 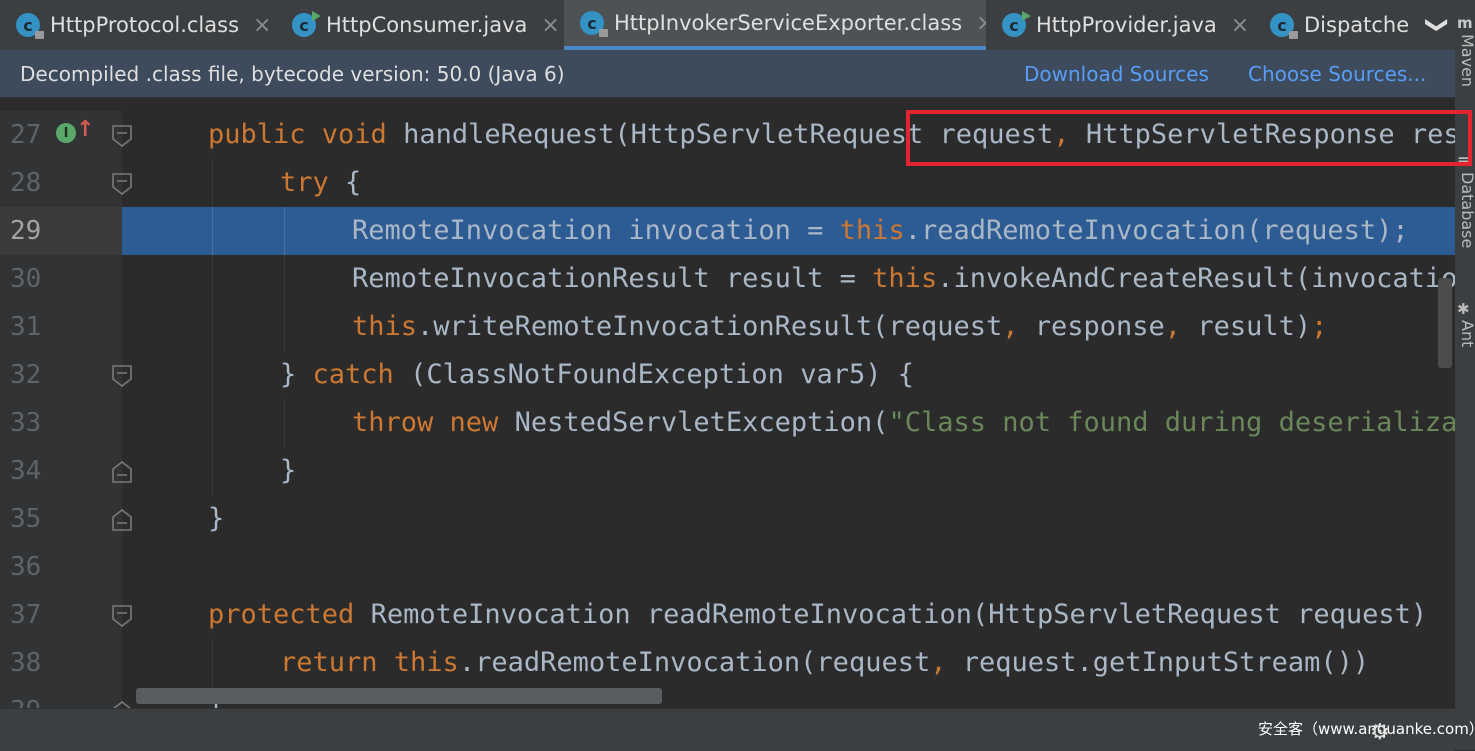 I want to click on line-number: 31, so click(x=26, y=327).